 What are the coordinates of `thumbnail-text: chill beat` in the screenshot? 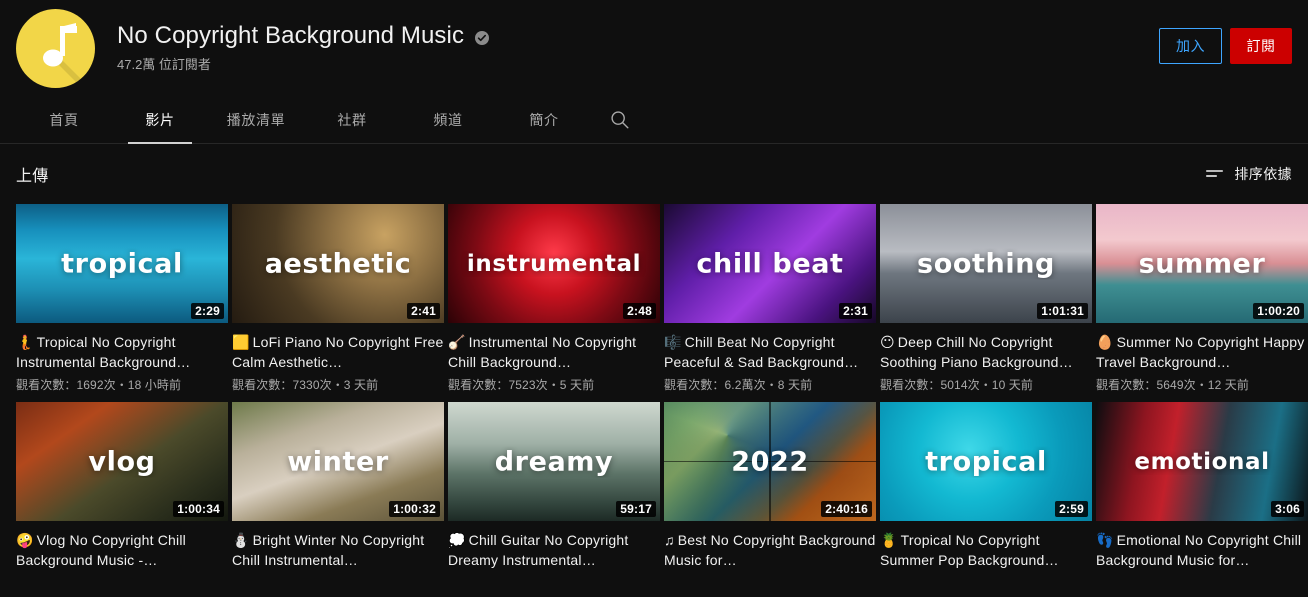 It's located at (770, 263).